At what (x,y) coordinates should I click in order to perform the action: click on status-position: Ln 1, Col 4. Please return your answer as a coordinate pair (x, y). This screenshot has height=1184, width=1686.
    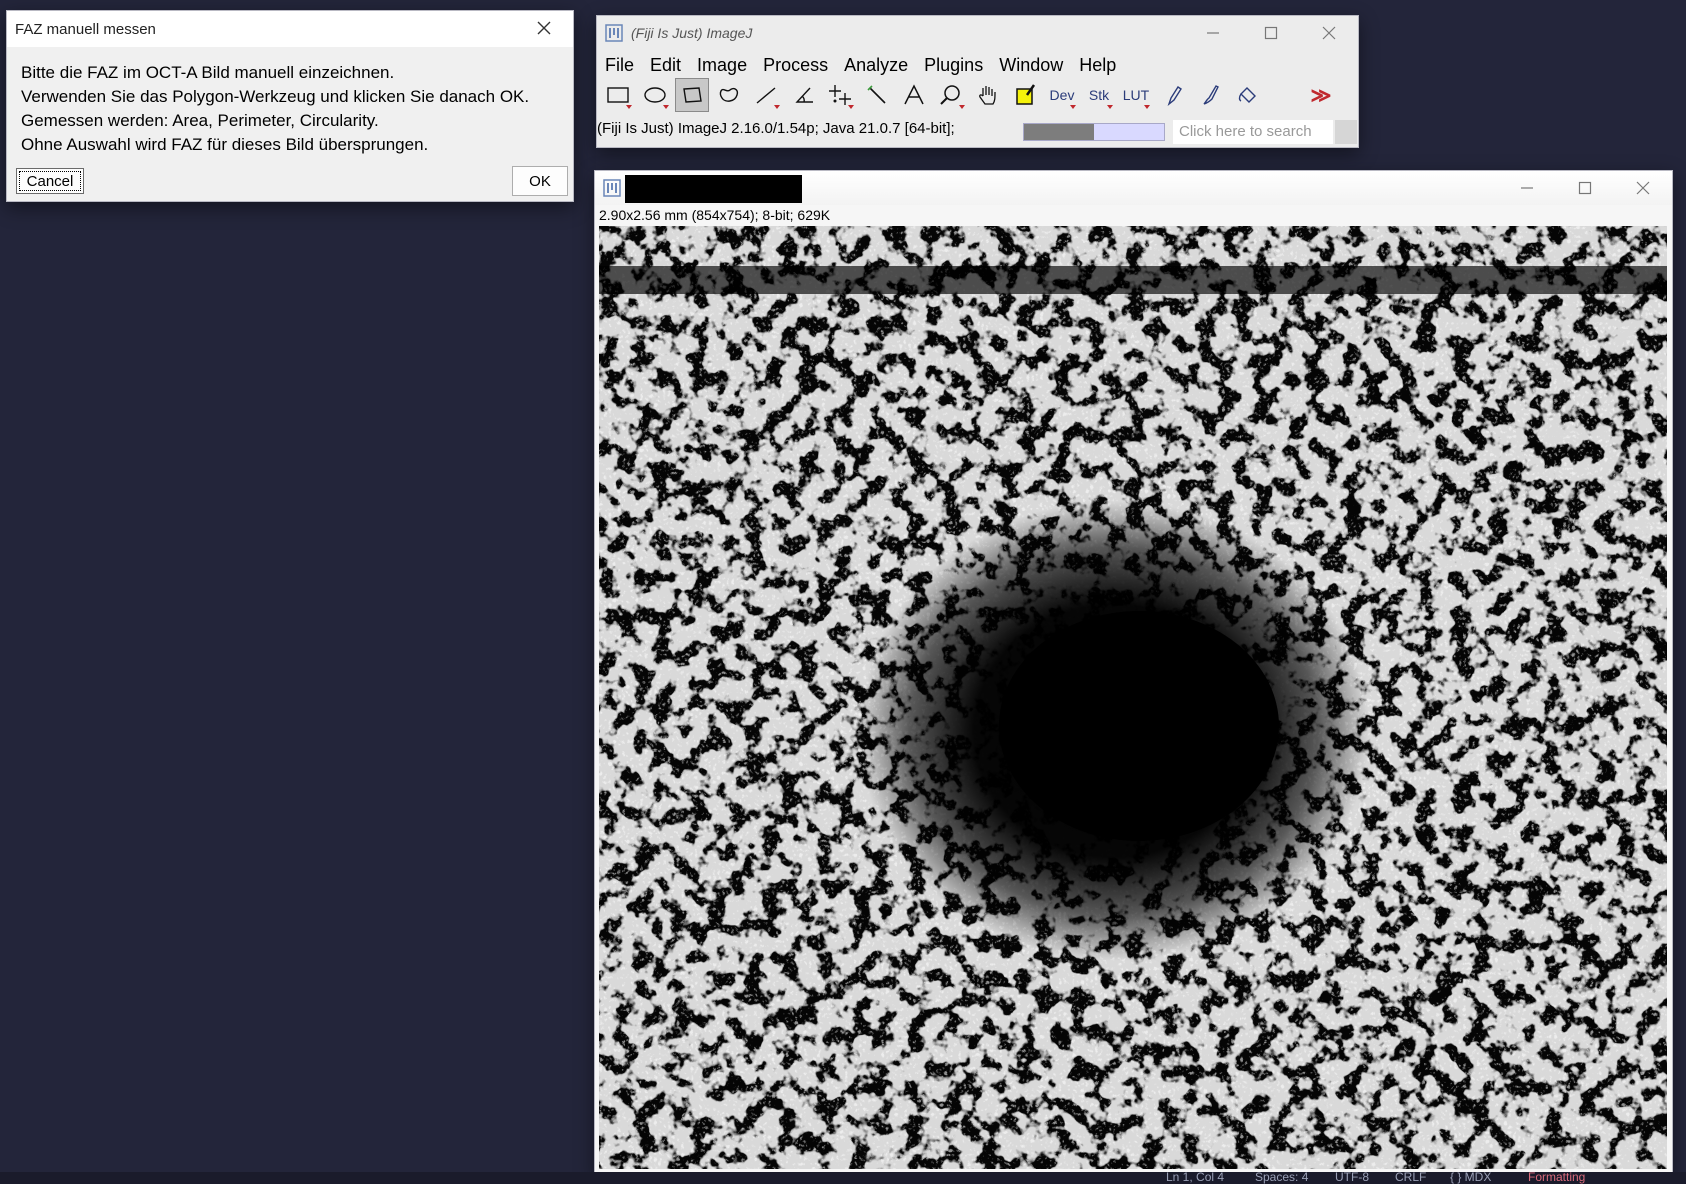
    Looking at the image, I should click on (1195, 1177).